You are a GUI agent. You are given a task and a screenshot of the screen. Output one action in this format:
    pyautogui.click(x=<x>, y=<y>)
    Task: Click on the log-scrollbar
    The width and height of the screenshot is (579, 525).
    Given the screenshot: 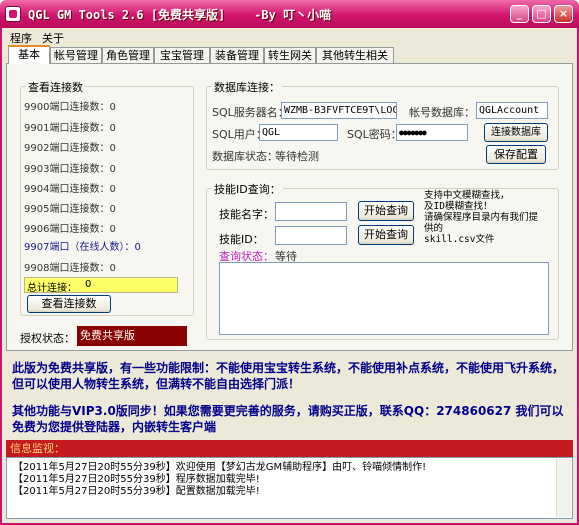 What is the action you would take?
    pyautogui.click(x=563, y=488)
    